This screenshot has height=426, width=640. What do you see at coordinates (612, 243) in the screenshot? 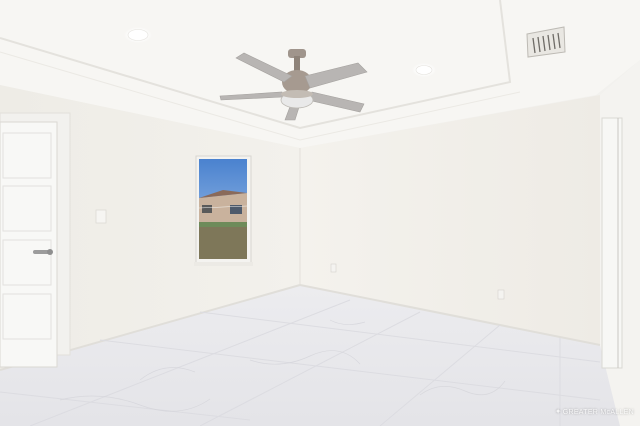
I see `doorway-trim` at bounding box center [612, 243].